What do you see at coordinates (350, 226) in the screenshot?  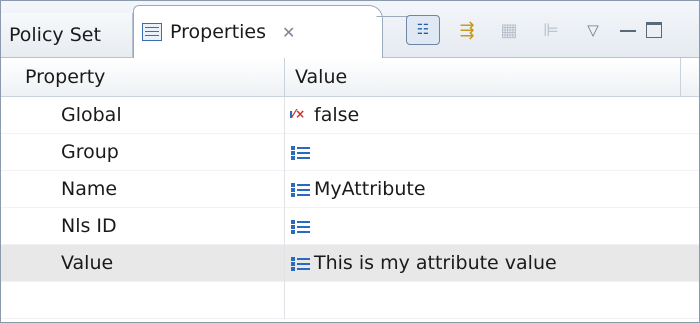 I see `table-row: Nls ID` at bounding box center [350, 226].